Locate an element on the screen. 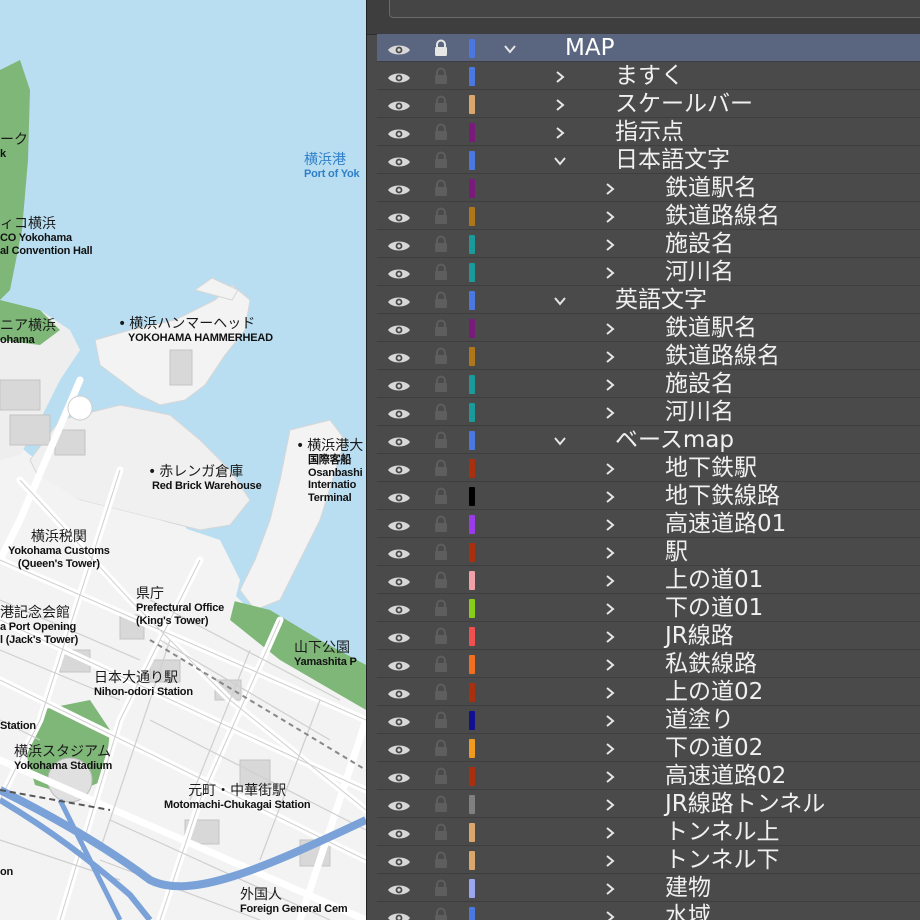 The height and width of the screenshot is (920, 920). layer-row: 下の道01 is located at coordinates (648, 608).